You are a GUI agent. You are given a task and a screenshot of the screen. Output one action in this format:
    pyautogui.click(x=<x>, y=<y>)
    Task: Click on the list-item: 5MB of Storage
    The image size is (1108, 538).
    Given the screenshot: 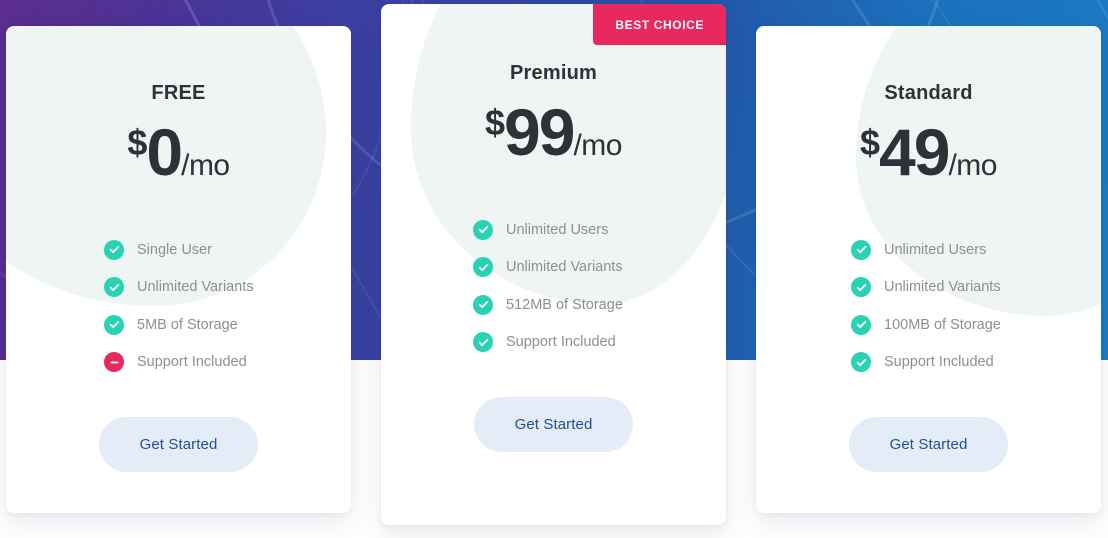 What is the action you would take?
    pyautogui.click(x=227, y=325)
    